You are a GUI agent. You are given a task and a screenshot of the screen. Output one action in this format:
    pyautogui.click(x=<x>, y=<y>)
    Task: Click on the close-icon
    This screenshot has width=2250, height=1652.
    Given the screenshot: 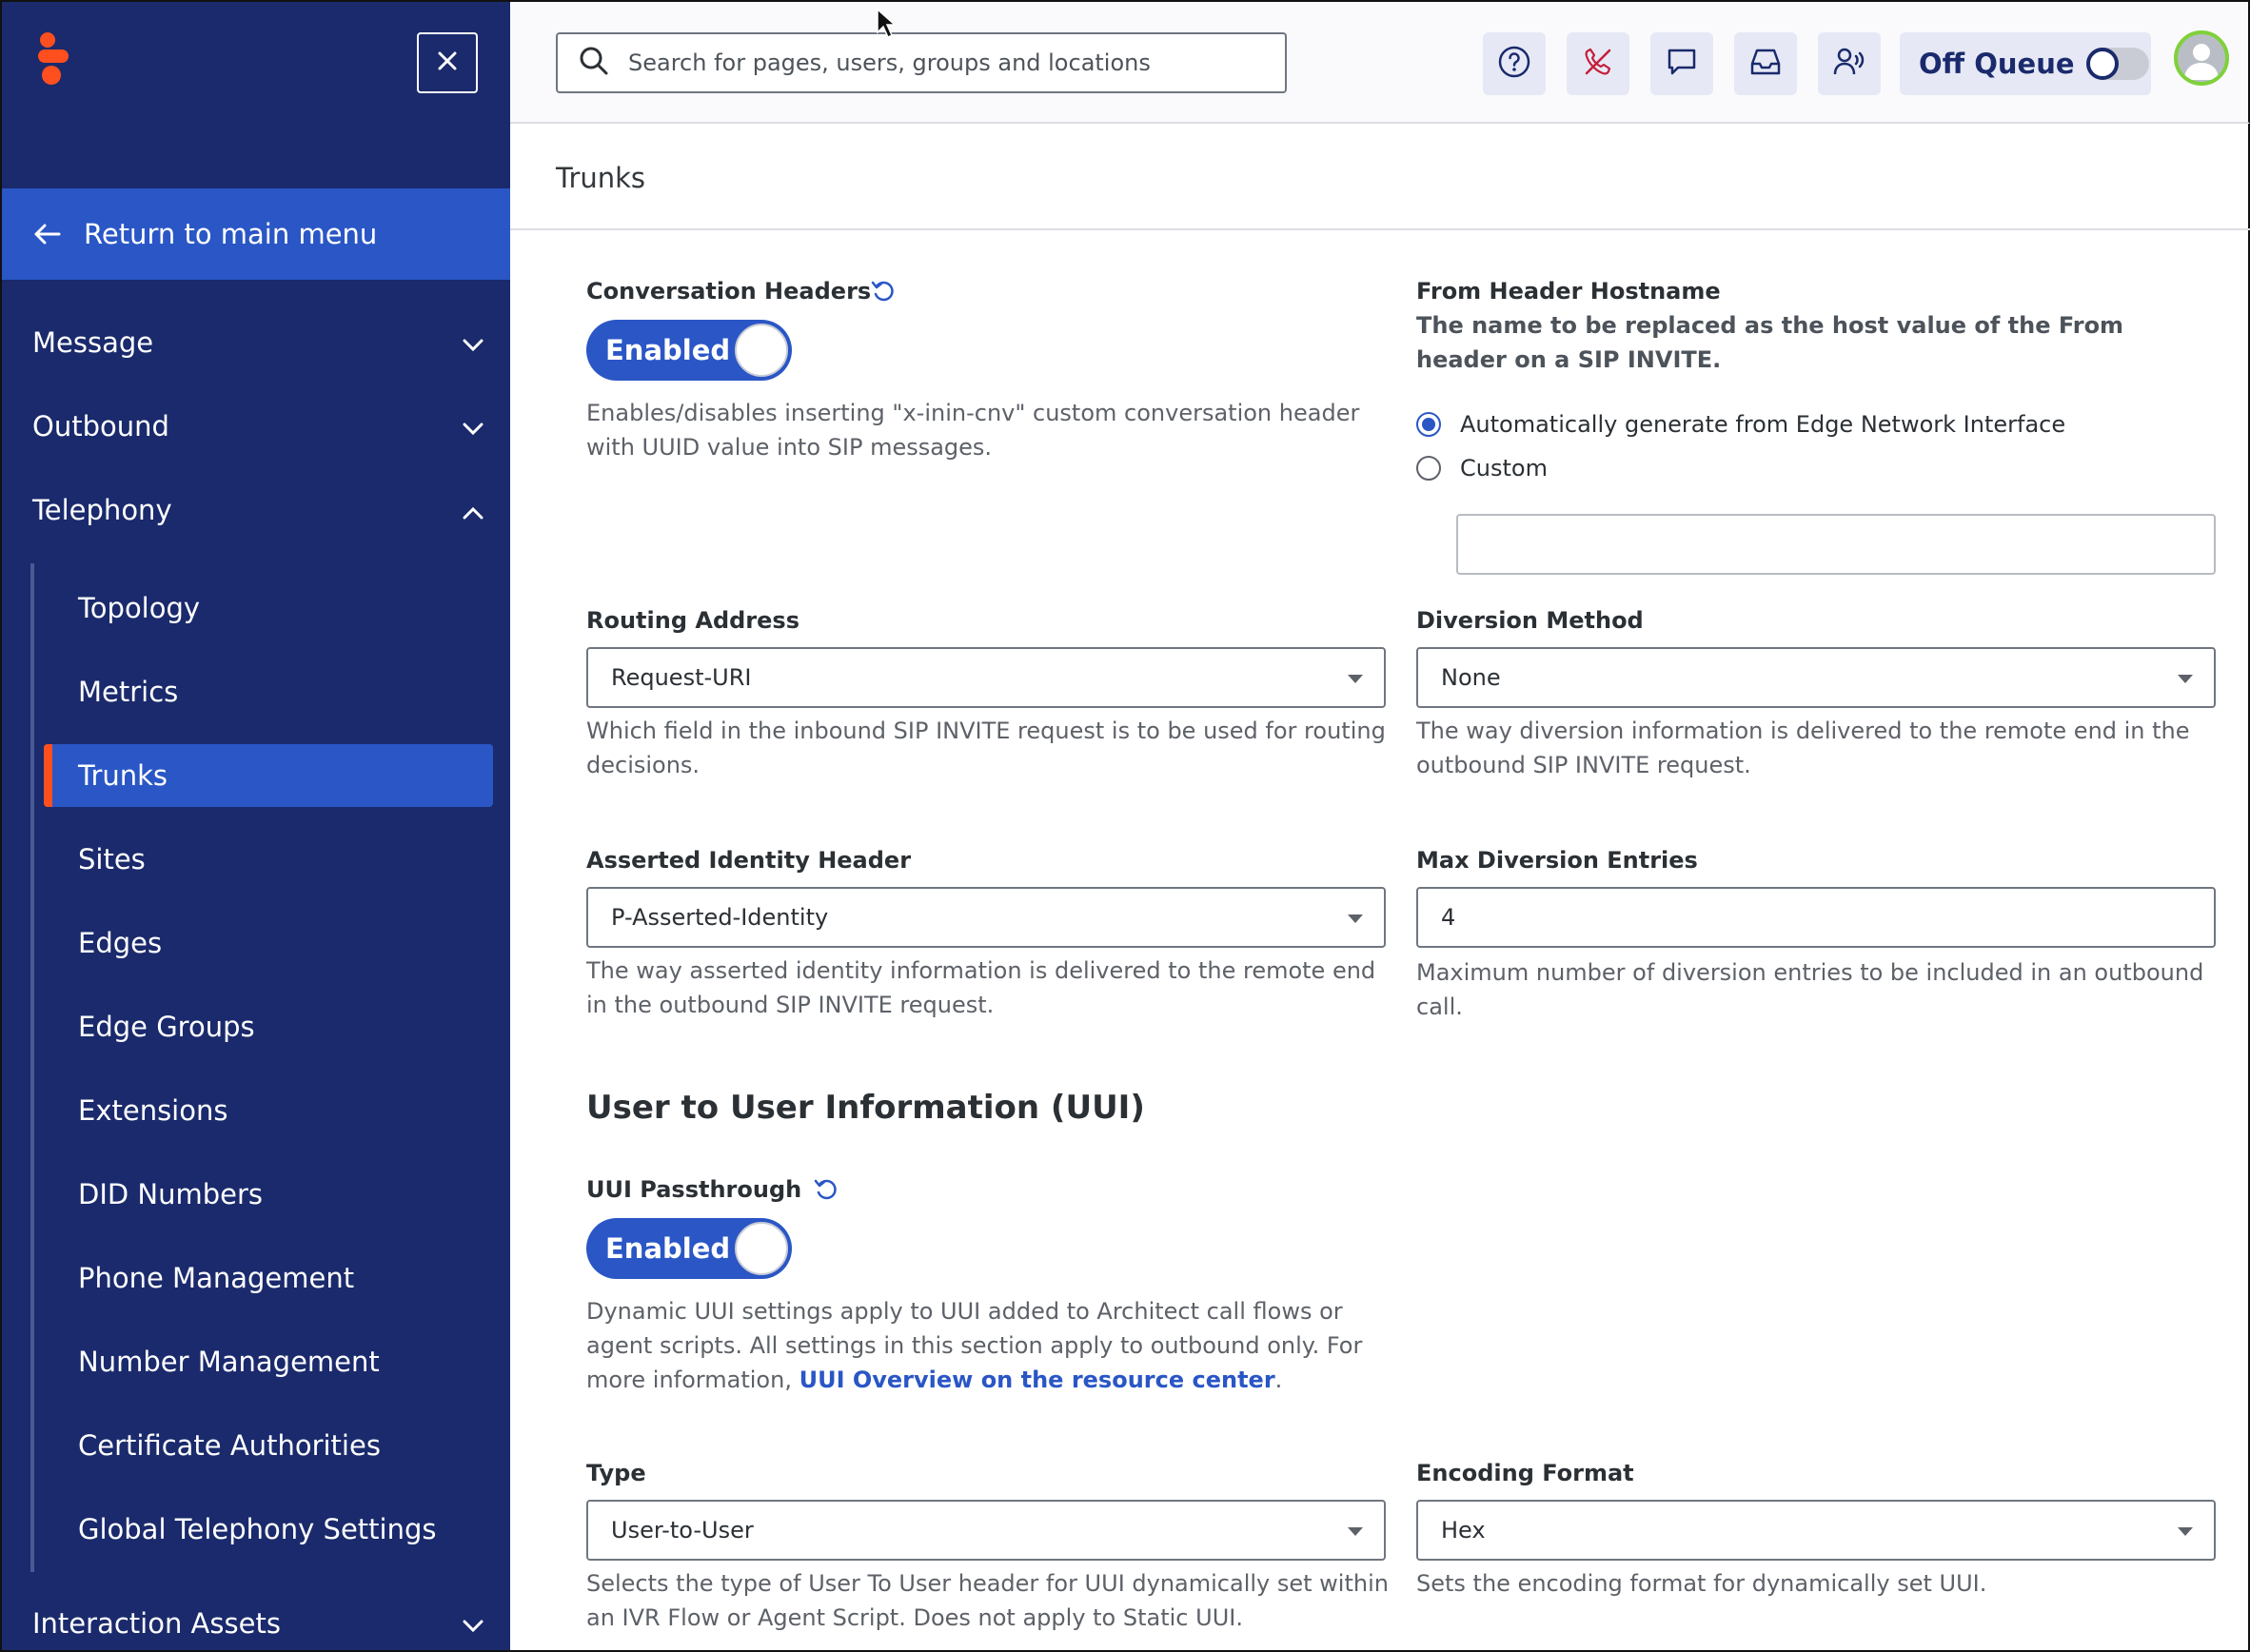 What is the action you would take?
    pyautogui.click(x=447, y=63)
    